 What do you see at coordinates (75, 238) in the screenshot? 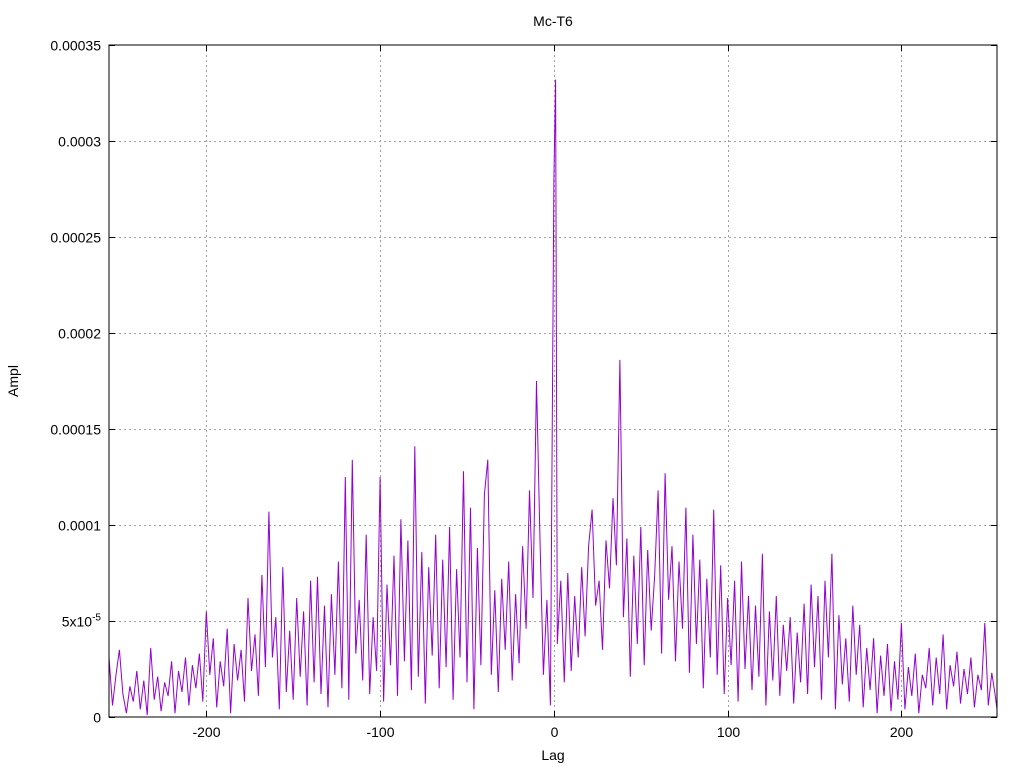
I see `y-tick-label: 0.00025` at bounding box center [75, 238].